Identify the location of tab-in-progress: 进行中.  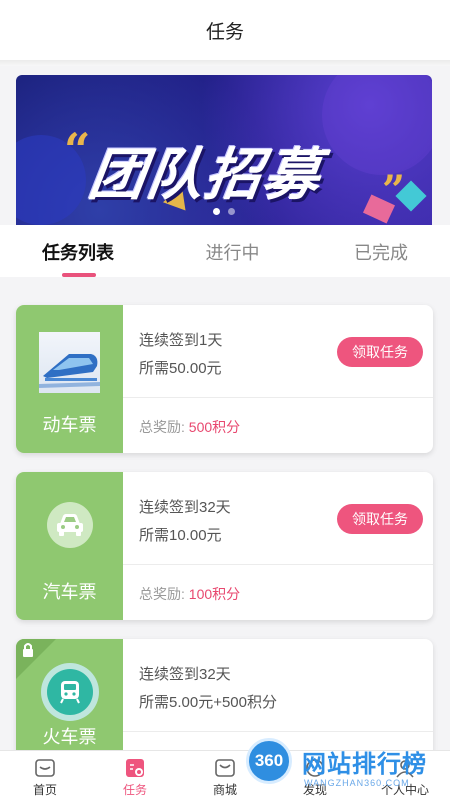
(232, 251).